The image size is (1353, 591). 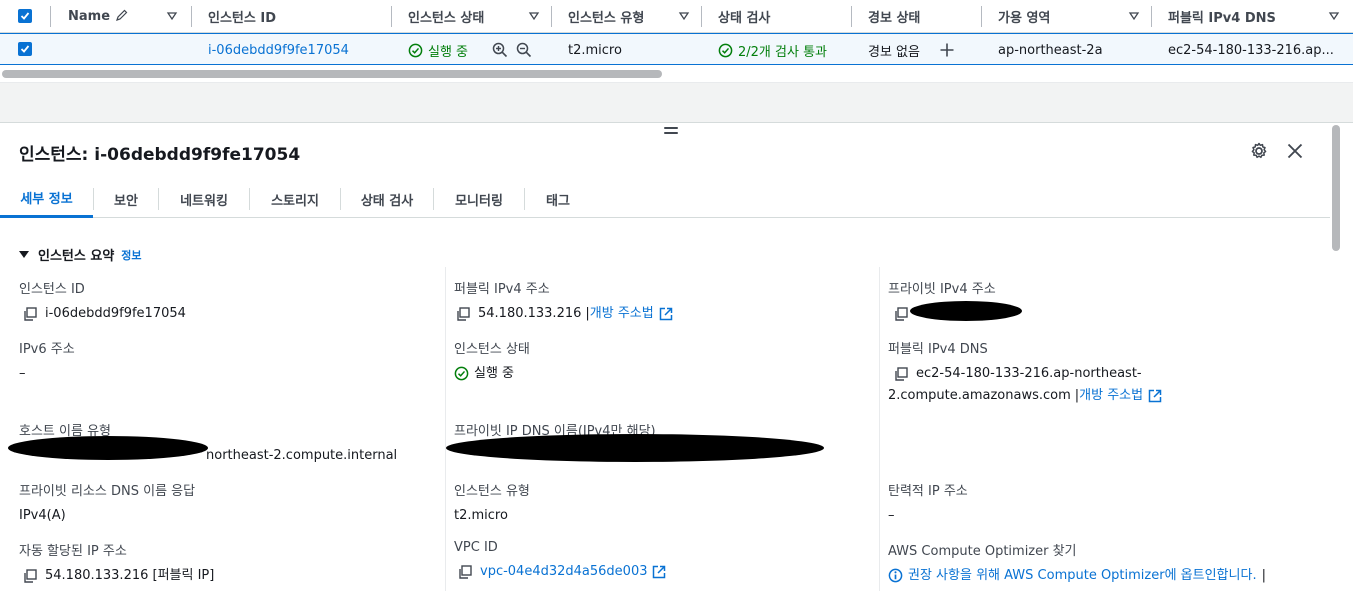 I want to click on vertical-scrollbar-thumb, so click(x=1336, y=188).